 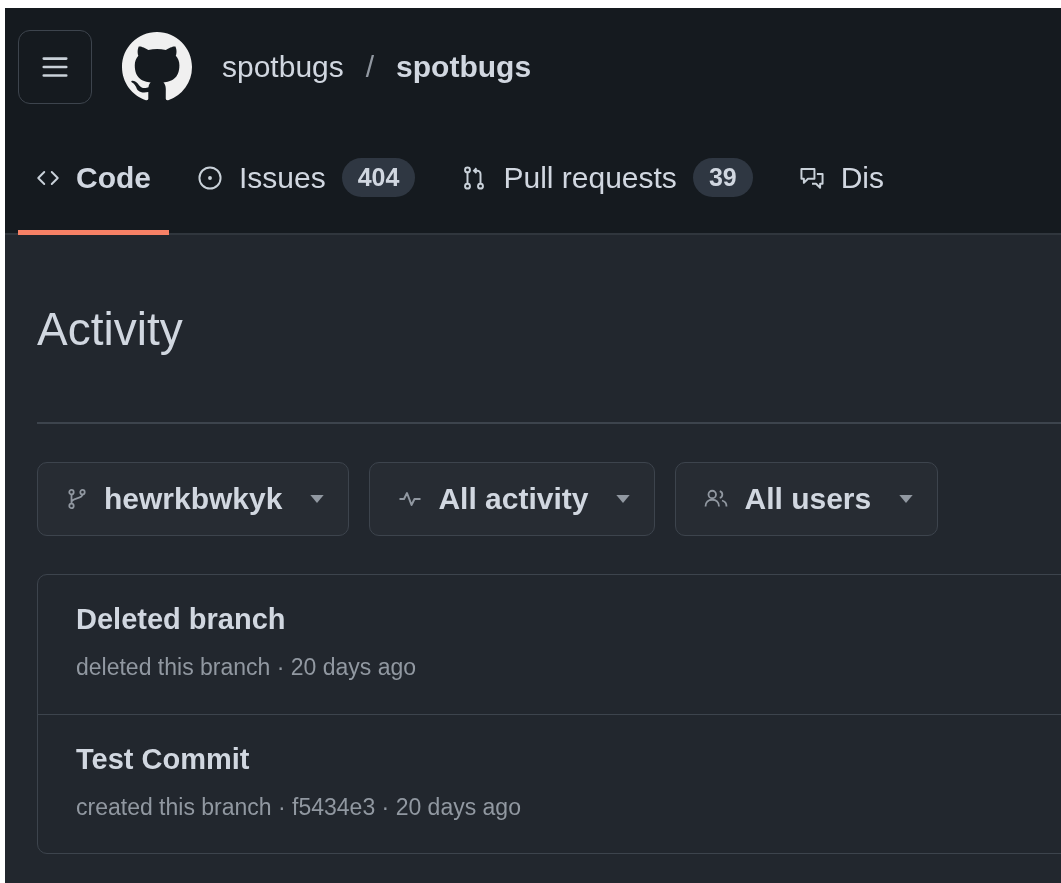 What do you see at coordinates (464, 66) in the screenshot?
I see `repo-link: spotbugs` at bounding box center [464, 66].